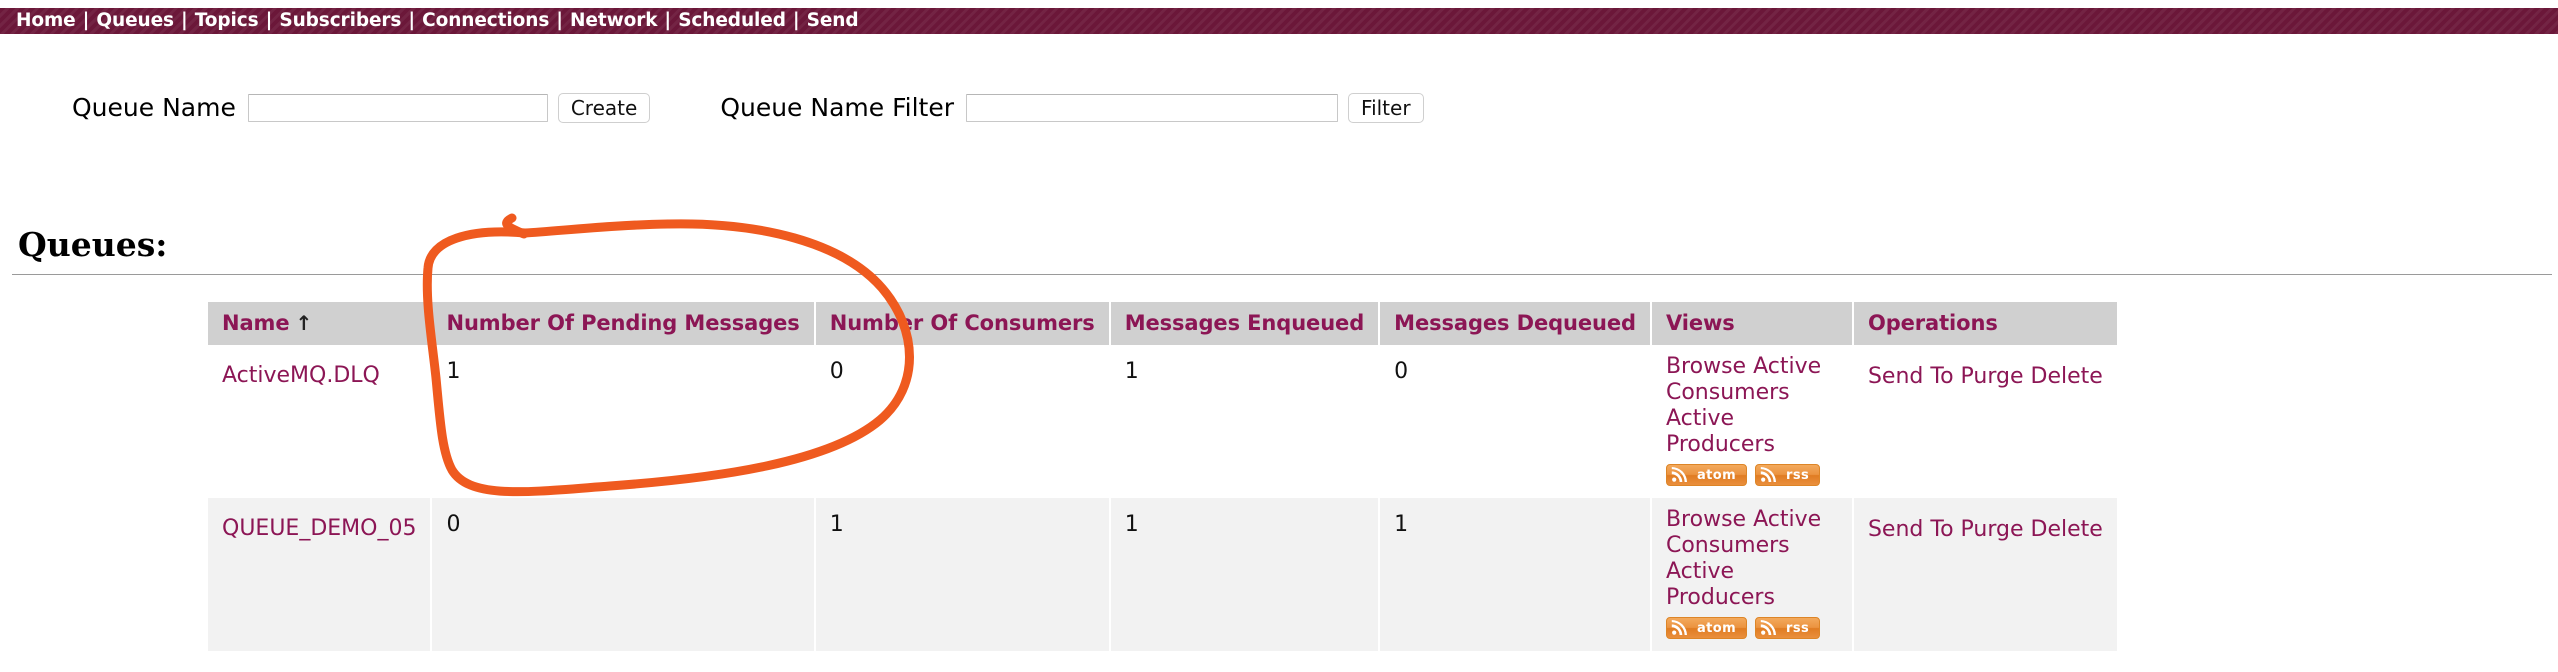 This screenshot has height=672, width=2558. I want to click on nav-item-network: Network, so click(614, 21).